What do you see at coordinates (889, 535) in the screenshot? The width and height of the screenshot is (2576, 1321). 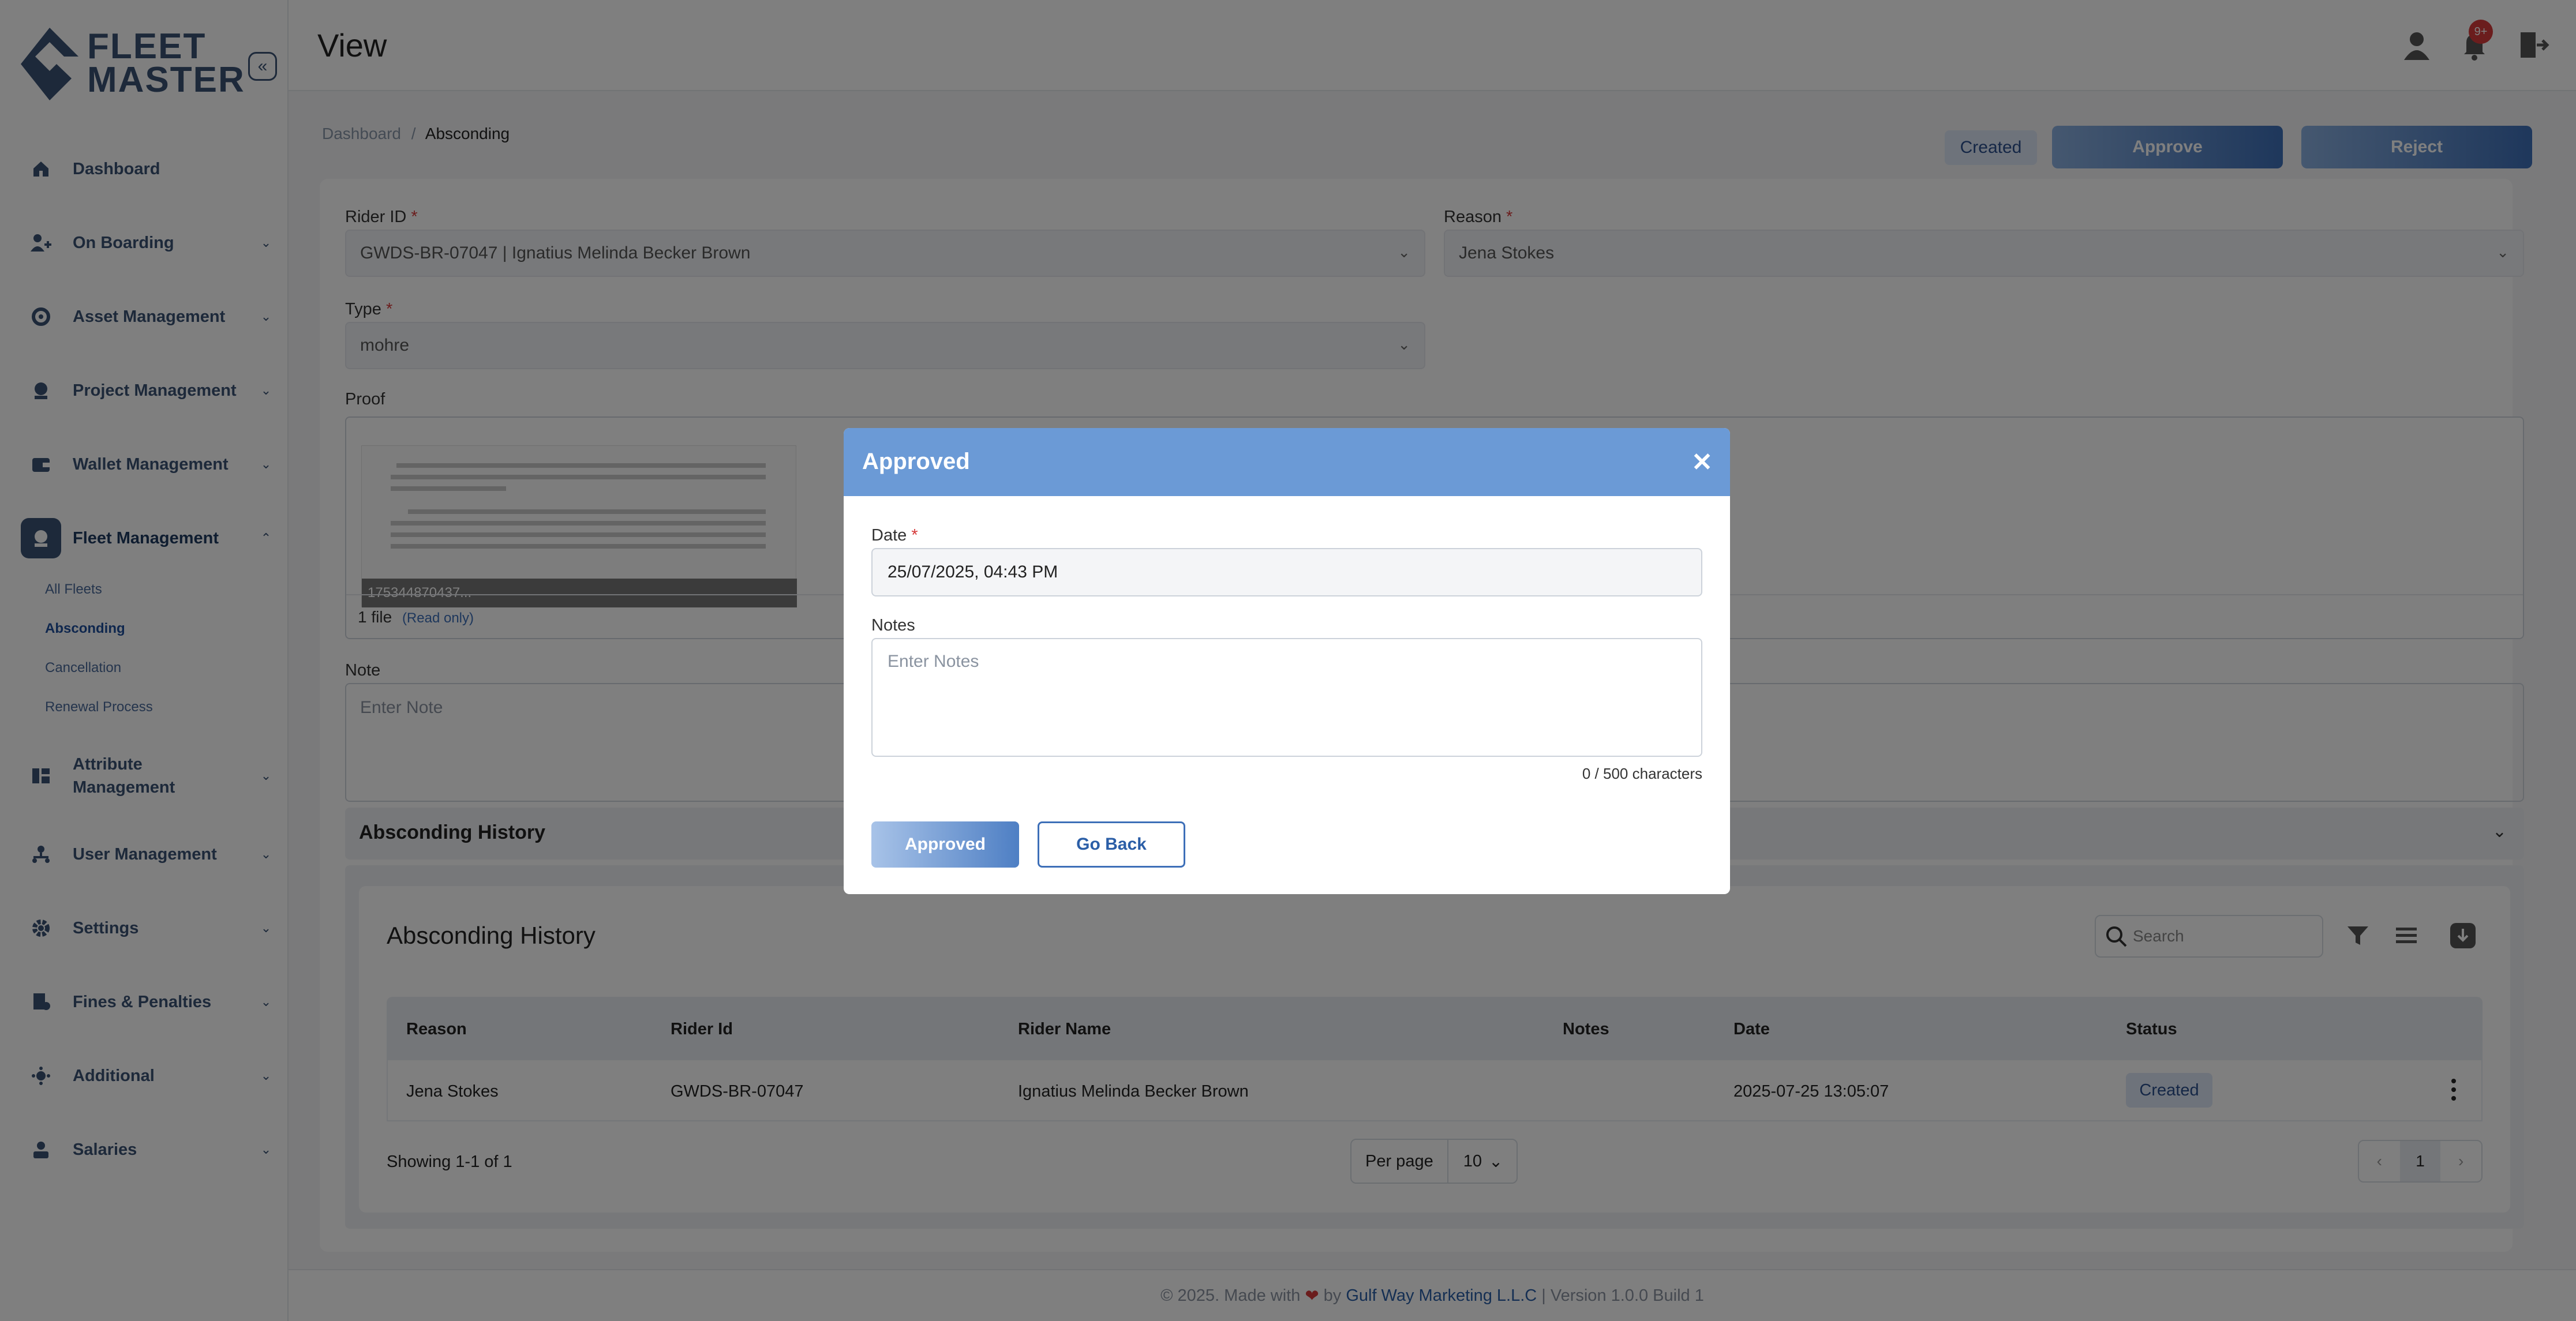 I see `date-label-text: Date` at bounding box center [889, 535].